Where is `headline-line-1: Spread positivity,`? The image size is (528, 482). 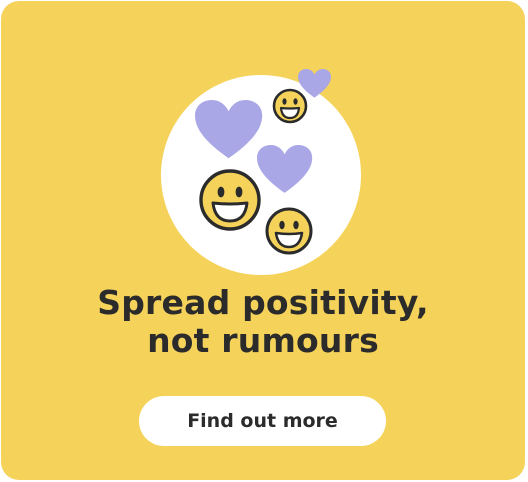
headline-line-1: Spread positivity, is located at coordinates (263, 302).